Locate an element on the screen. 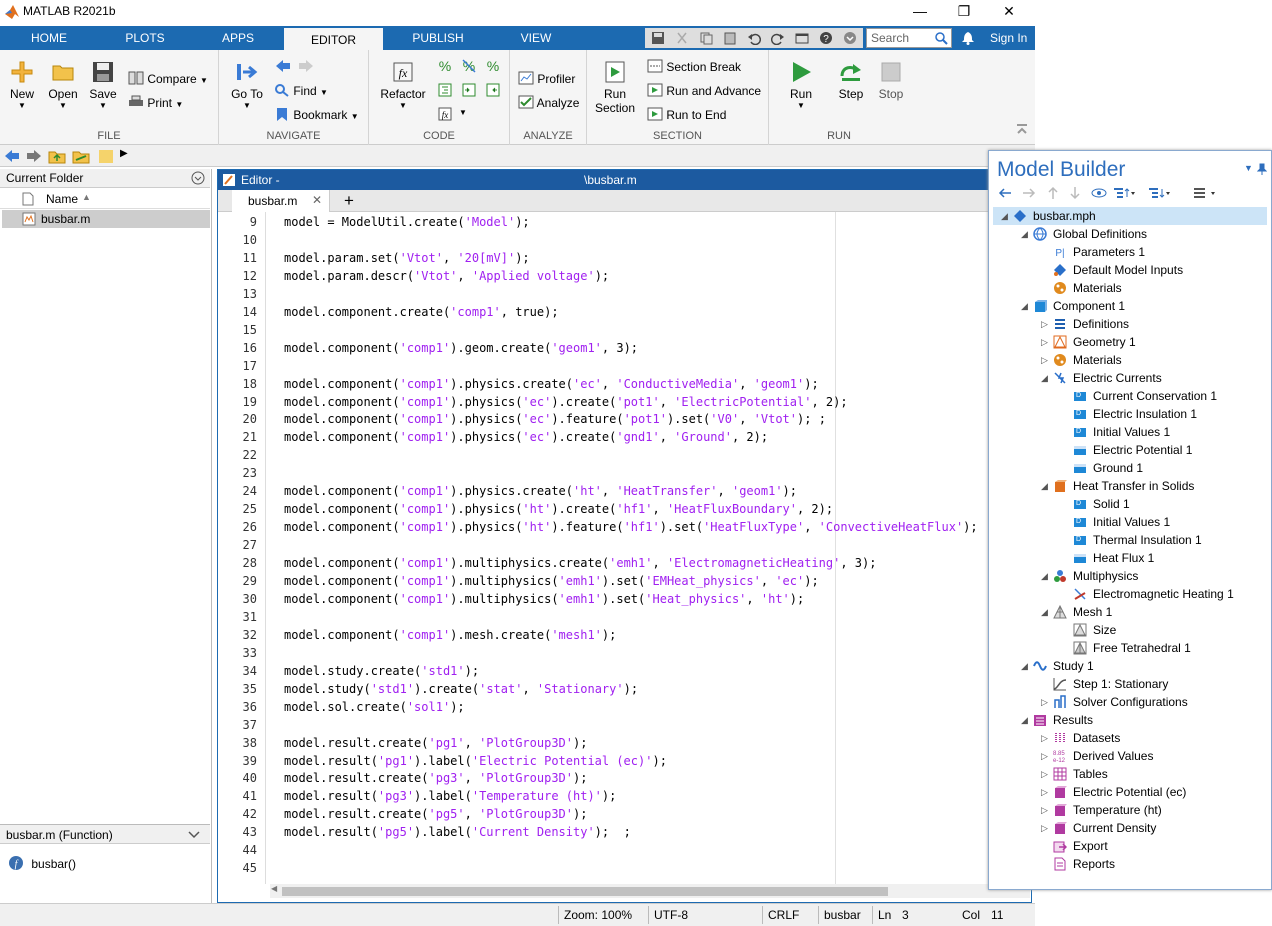 The height and width of the screenshot is (926, 1272). details-header: busbar.m (Function) is located at coordinates (105, 834).